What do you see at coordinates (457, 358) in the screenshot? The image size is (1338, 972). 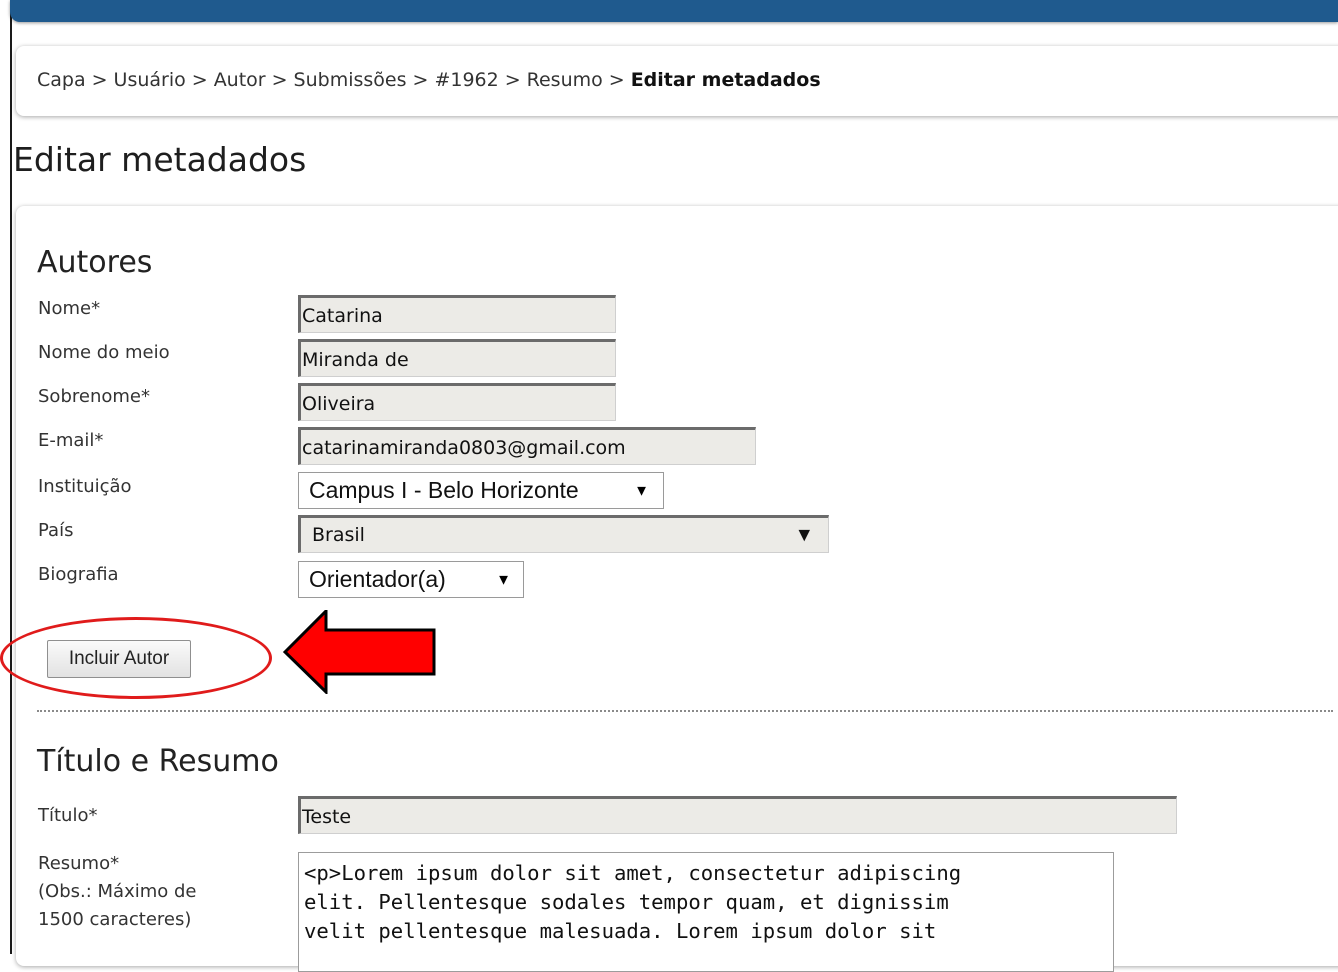 I see `middle-name-input: Miranda de` at bounding box center [457, 358].